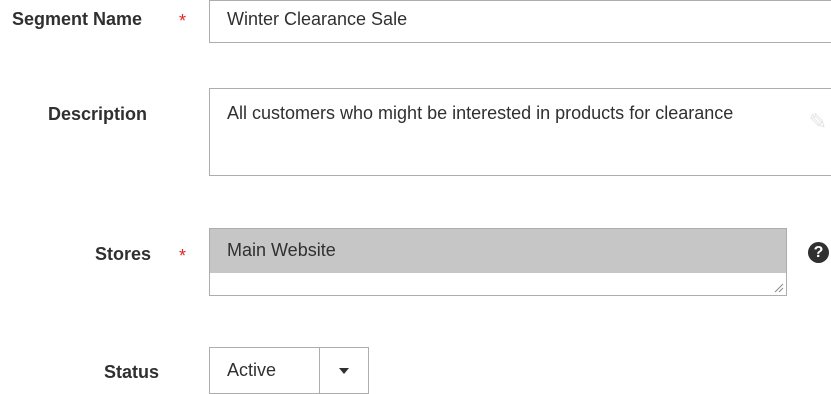 Image resolution: width=831 pixels, height=394 pixels. Describe the element at coordinates (289, 370) in the screenshot. I see `status-select: Active` at that location.